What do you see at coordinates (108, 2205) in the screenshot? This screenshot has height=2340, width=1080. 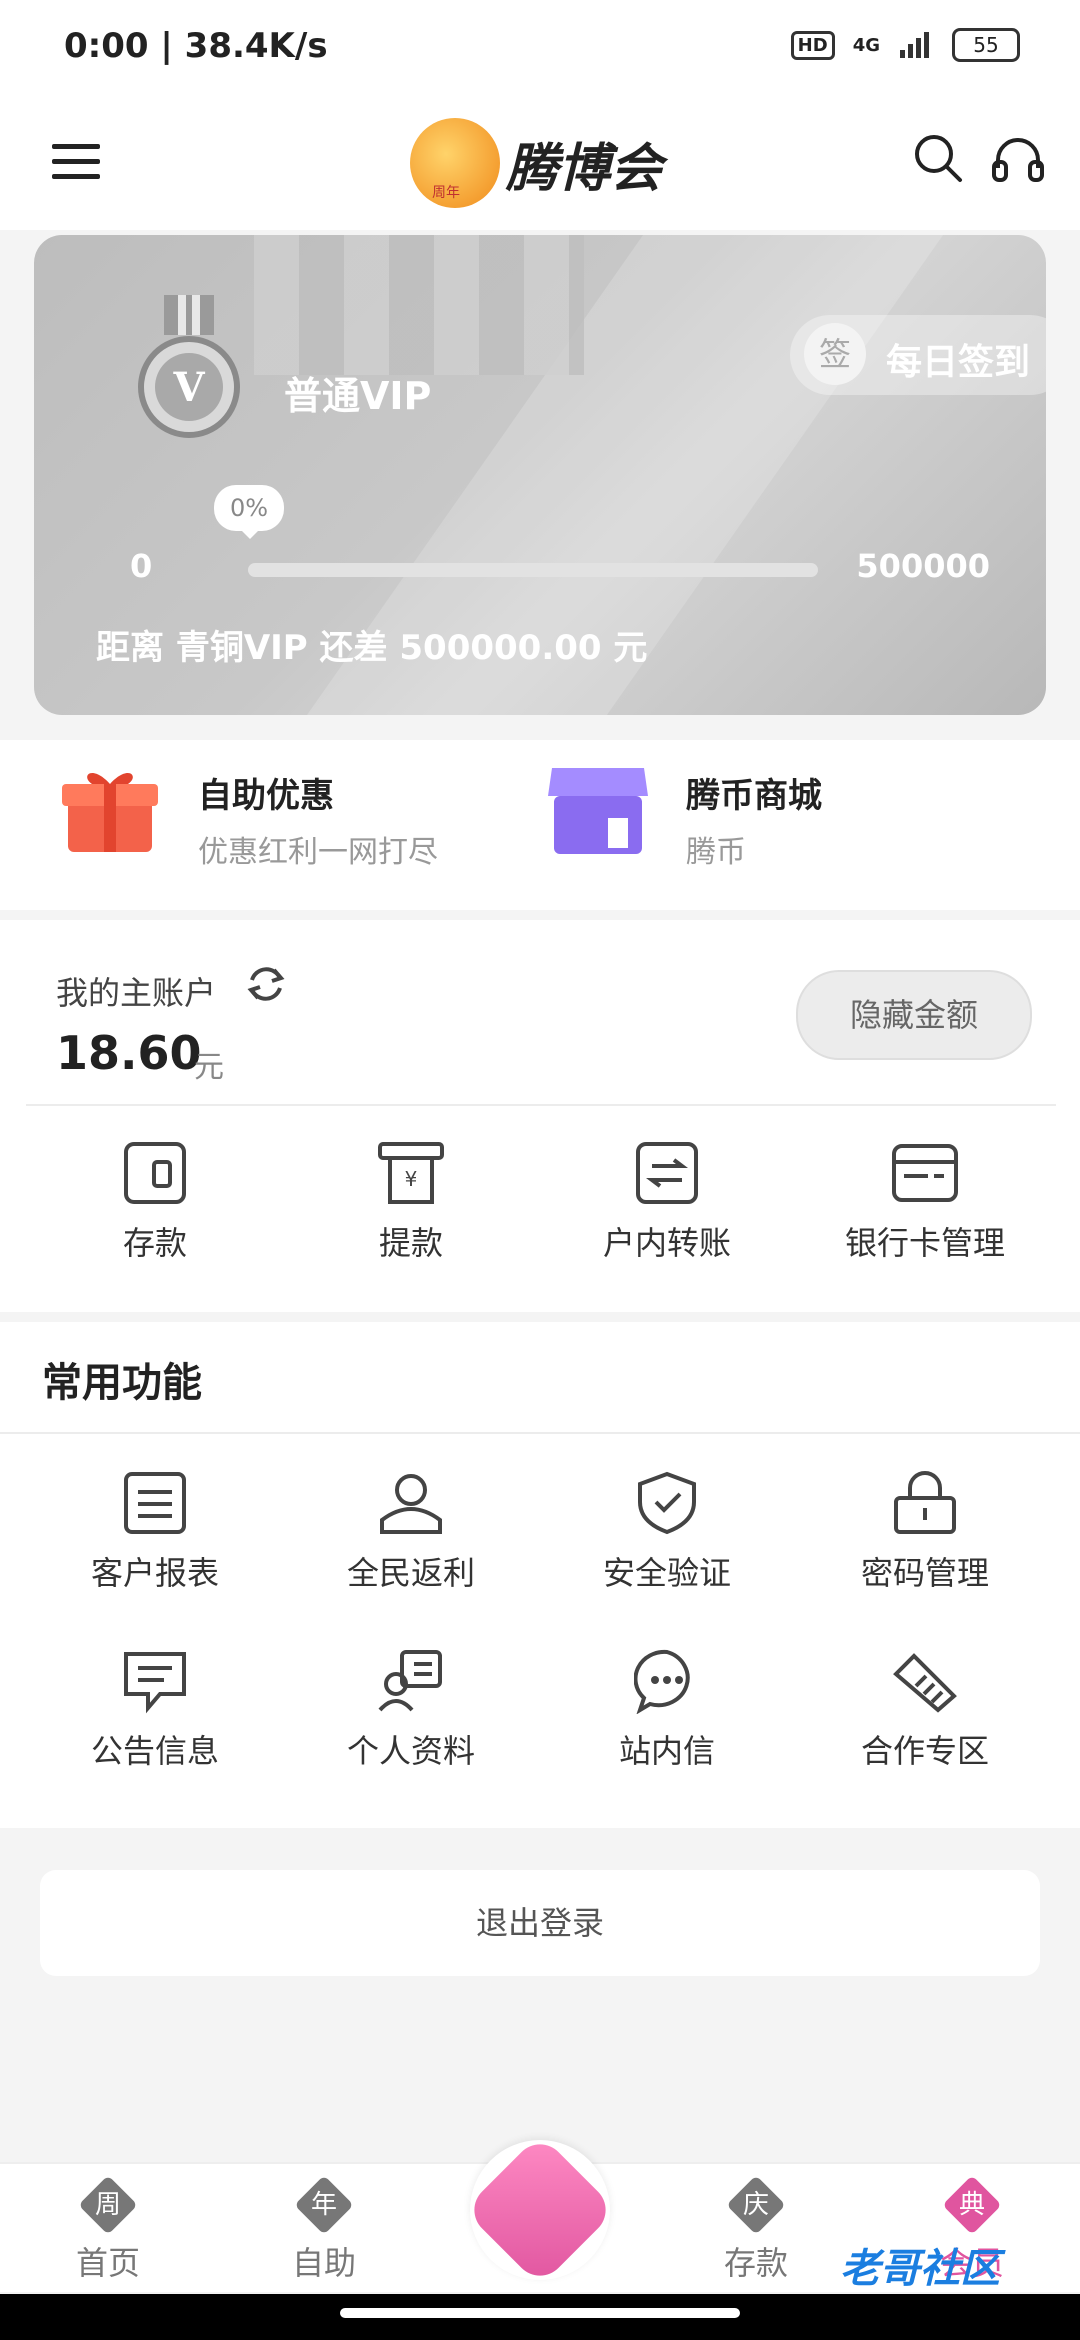 I see `home-tab-icon: 周` at bounding box center [108, 2205].